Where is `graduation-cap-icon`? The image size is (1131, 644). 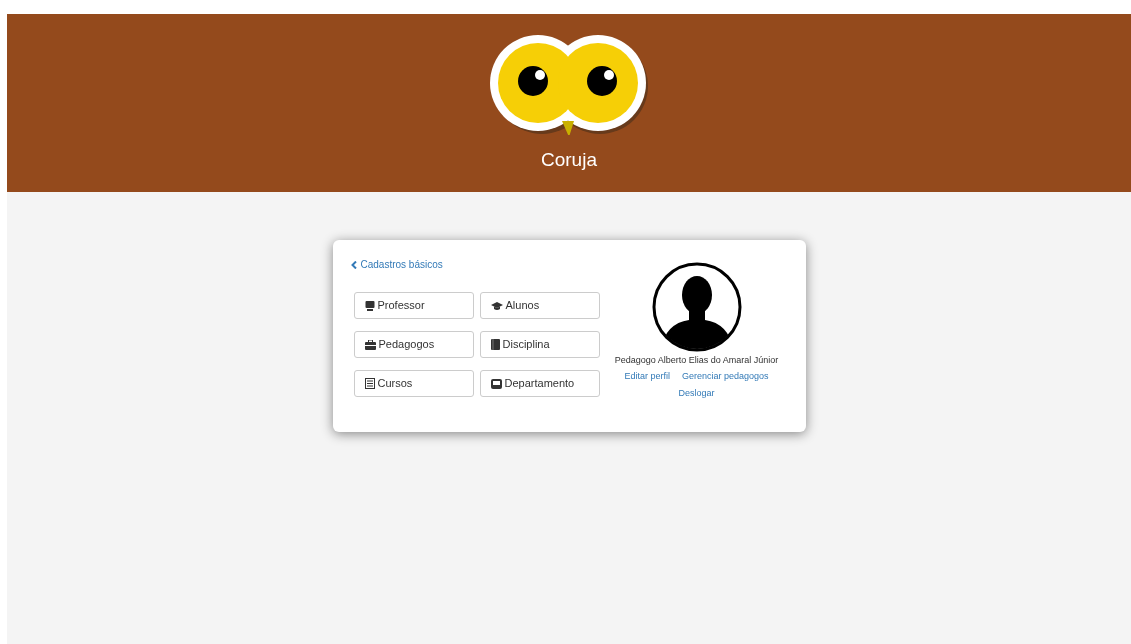
graduation-cap-icon is located at coordinates (496, 305).